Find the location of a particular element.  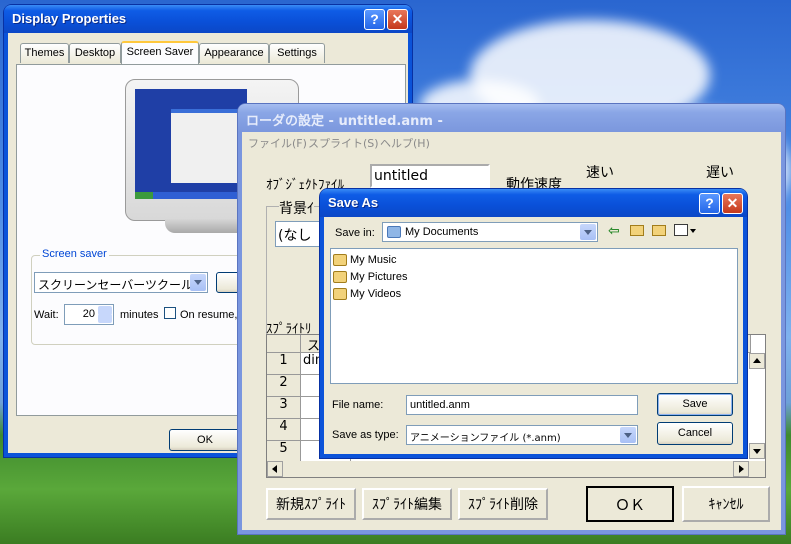

documents-folder-icon is located at coordinates (394, 232).